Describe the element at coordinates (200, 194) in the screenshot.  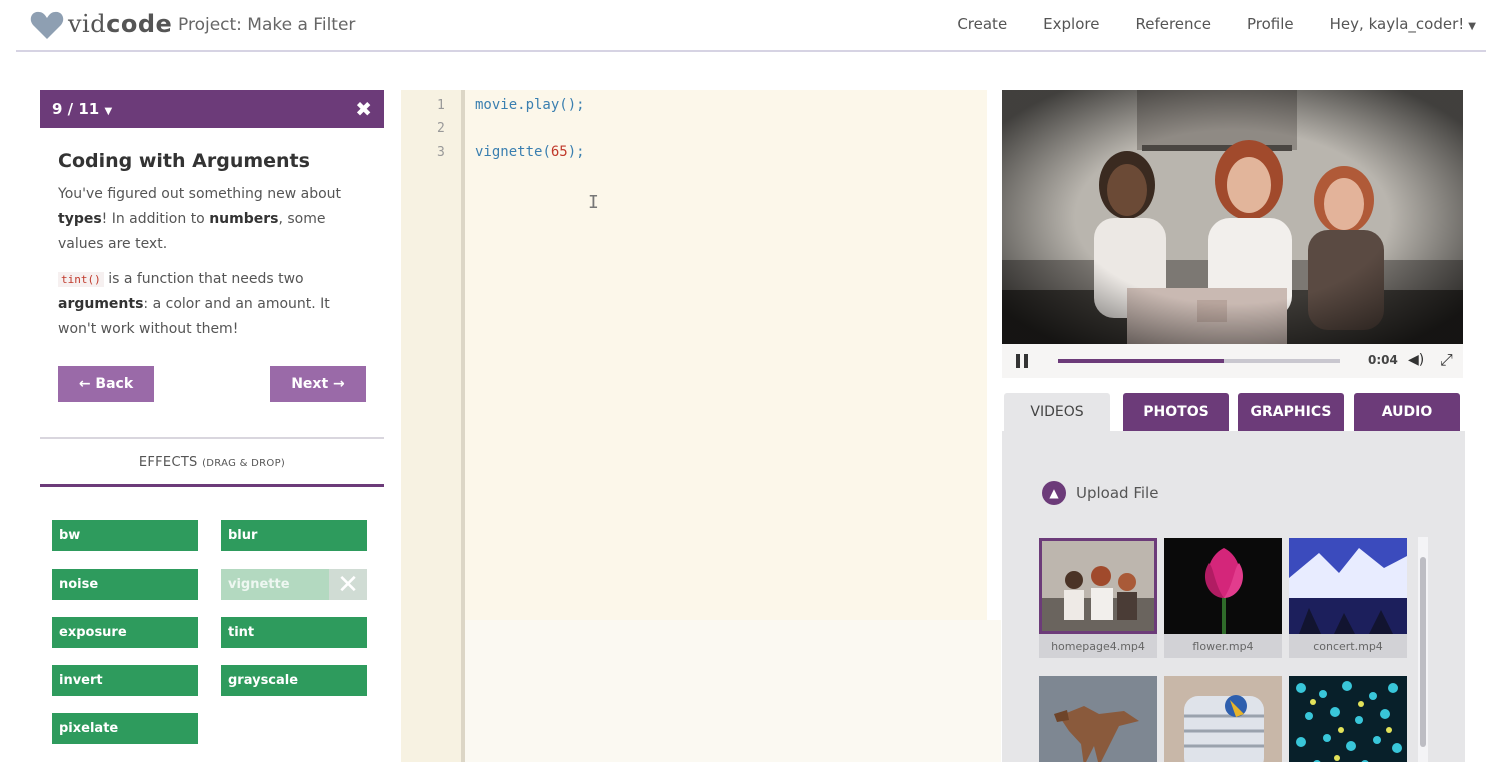
I see `lesson-text: You've figured out something new about` at that location.